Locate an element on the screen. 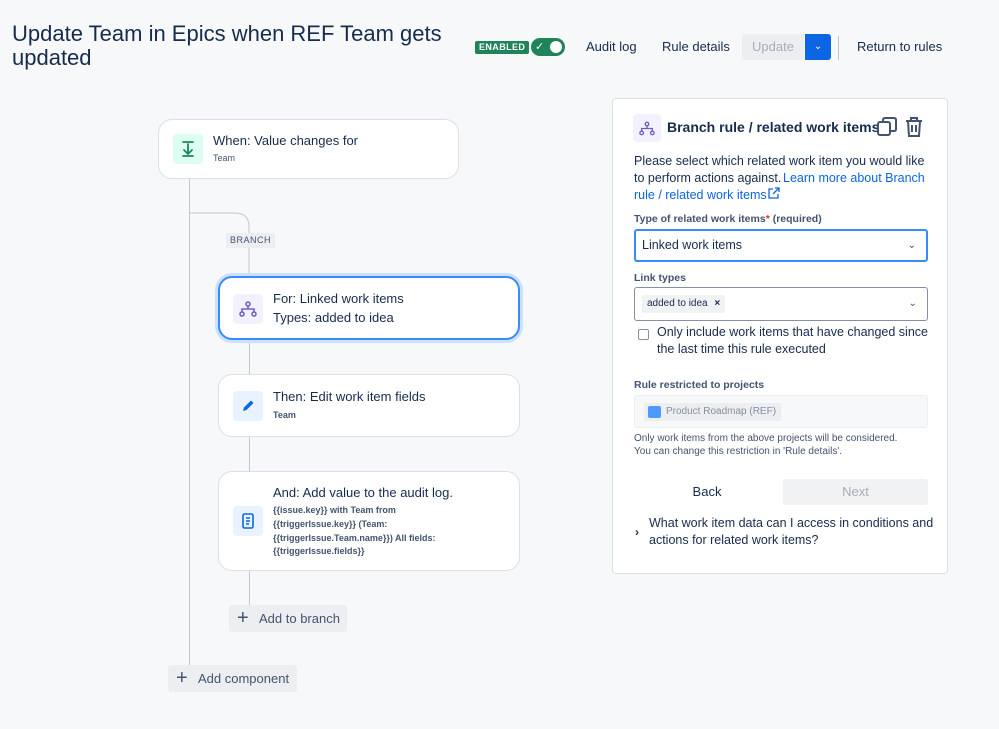  add-to-branch-button: + Add to branch is located at coordinates (288, 618).